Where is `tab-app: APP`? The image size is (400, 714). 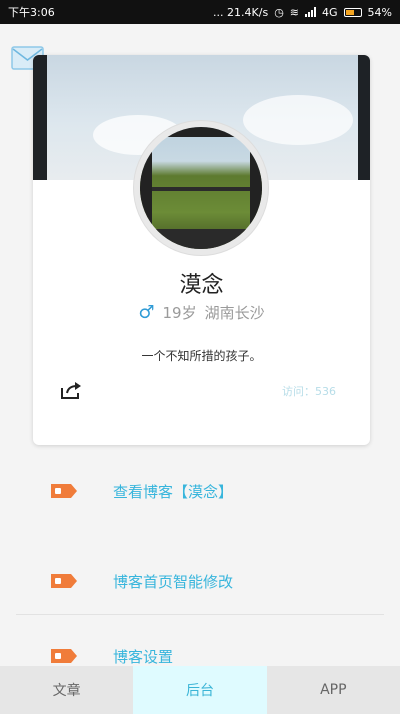
tab-app: APP is located at coordinates (333, 690).